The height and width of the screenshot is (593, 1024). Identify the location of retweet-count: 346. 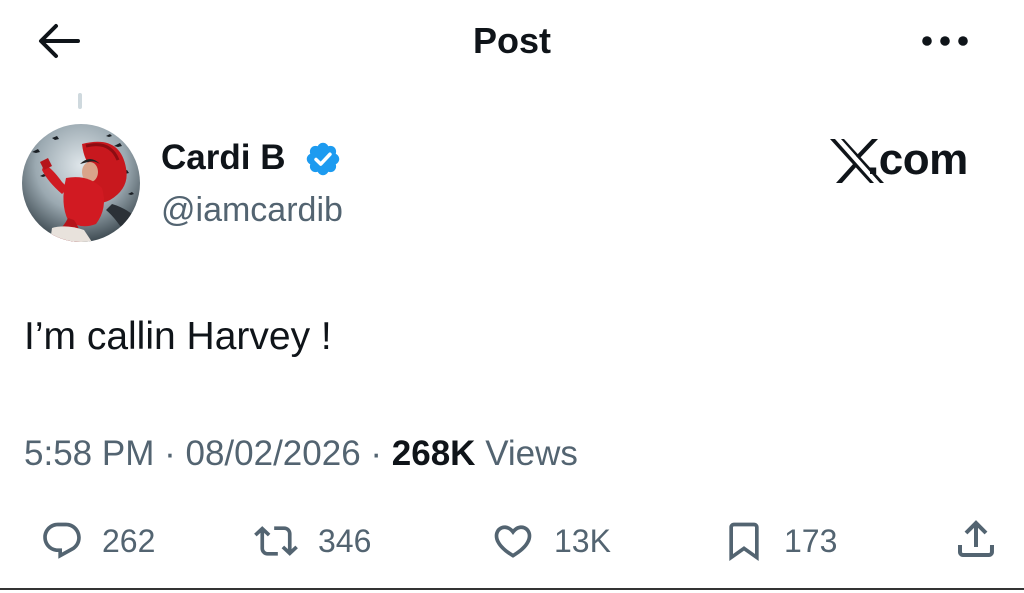
(345, 541).